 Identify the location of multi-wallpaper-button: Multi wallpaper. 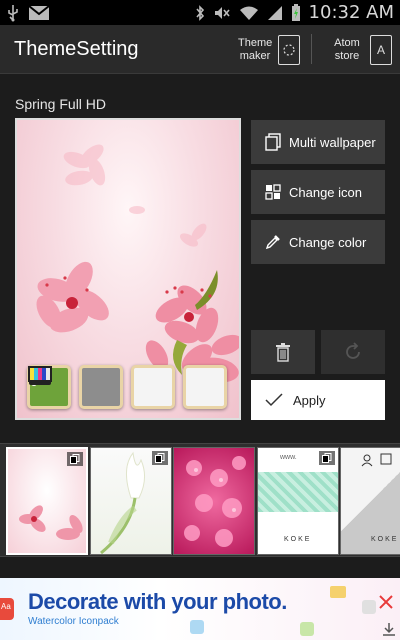
(318, 142).